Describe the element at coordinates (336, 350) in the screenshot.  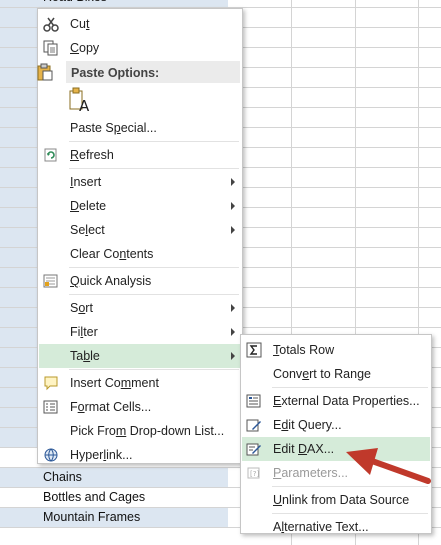
I see `submenu-item-totals-row: Totals Row` at that location.